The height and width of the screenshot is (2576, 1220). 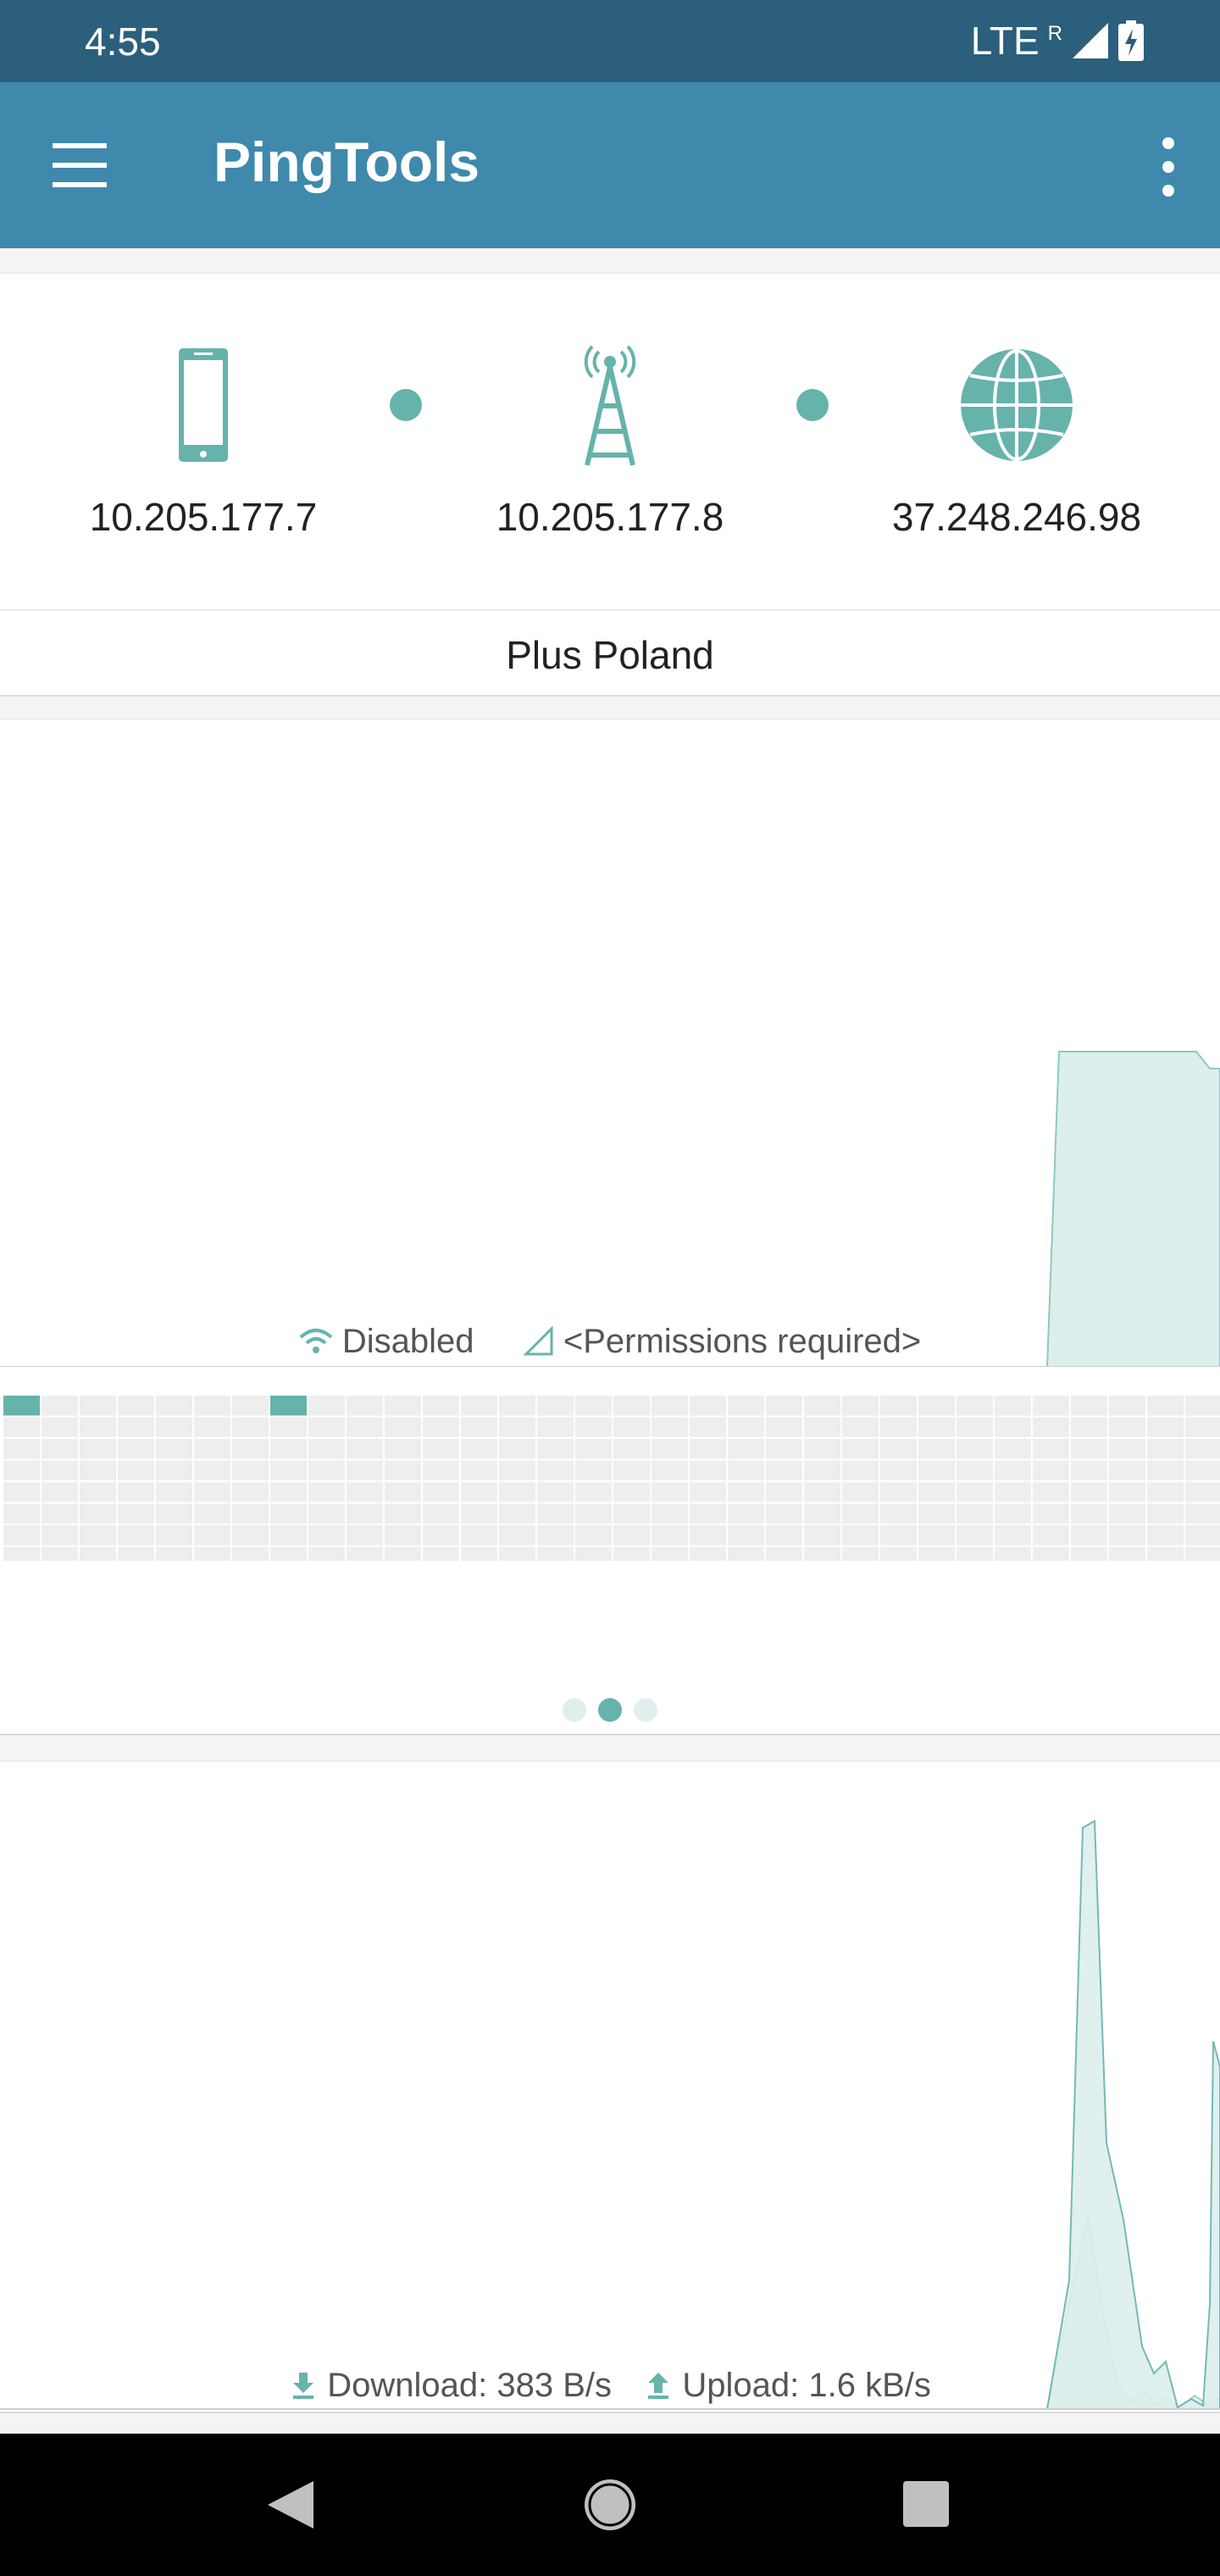 I want to click on channel-grid, so click(x=611, y=1478).